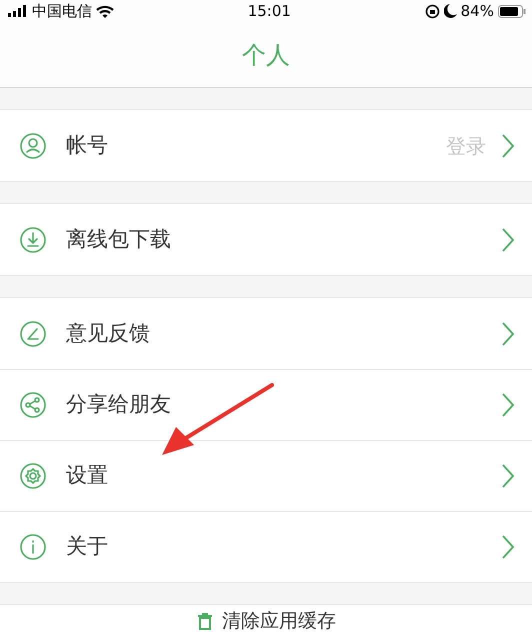 This screenshot has width=532, height=632. Describe the element at coordinates (33, 333) in the screenshot. I see `edit-icon` at that location.